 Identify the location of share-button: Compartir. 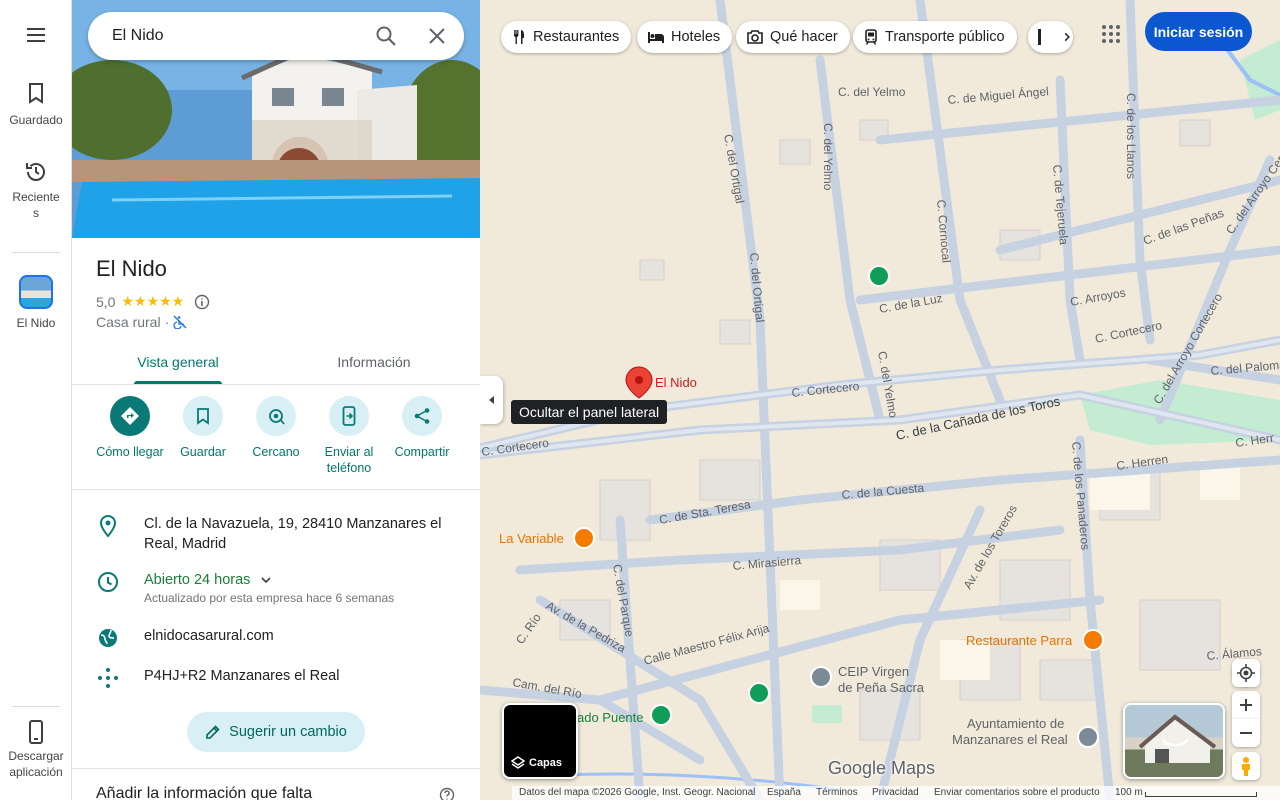
(422, 428).